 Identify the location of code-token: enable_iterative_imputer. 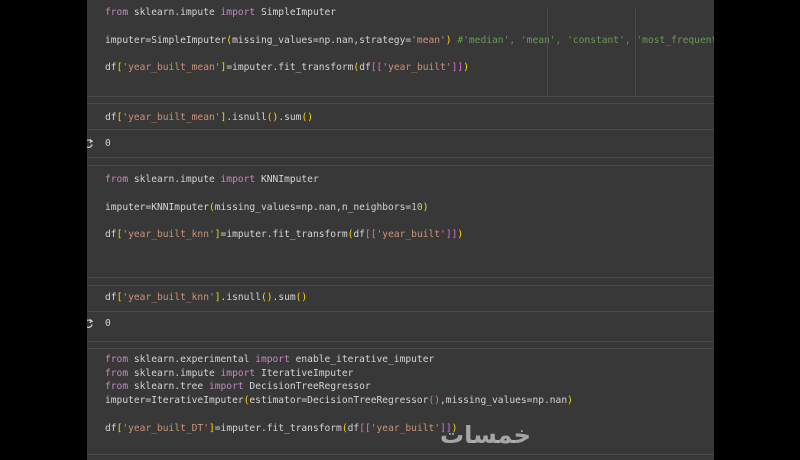
(362, 359).